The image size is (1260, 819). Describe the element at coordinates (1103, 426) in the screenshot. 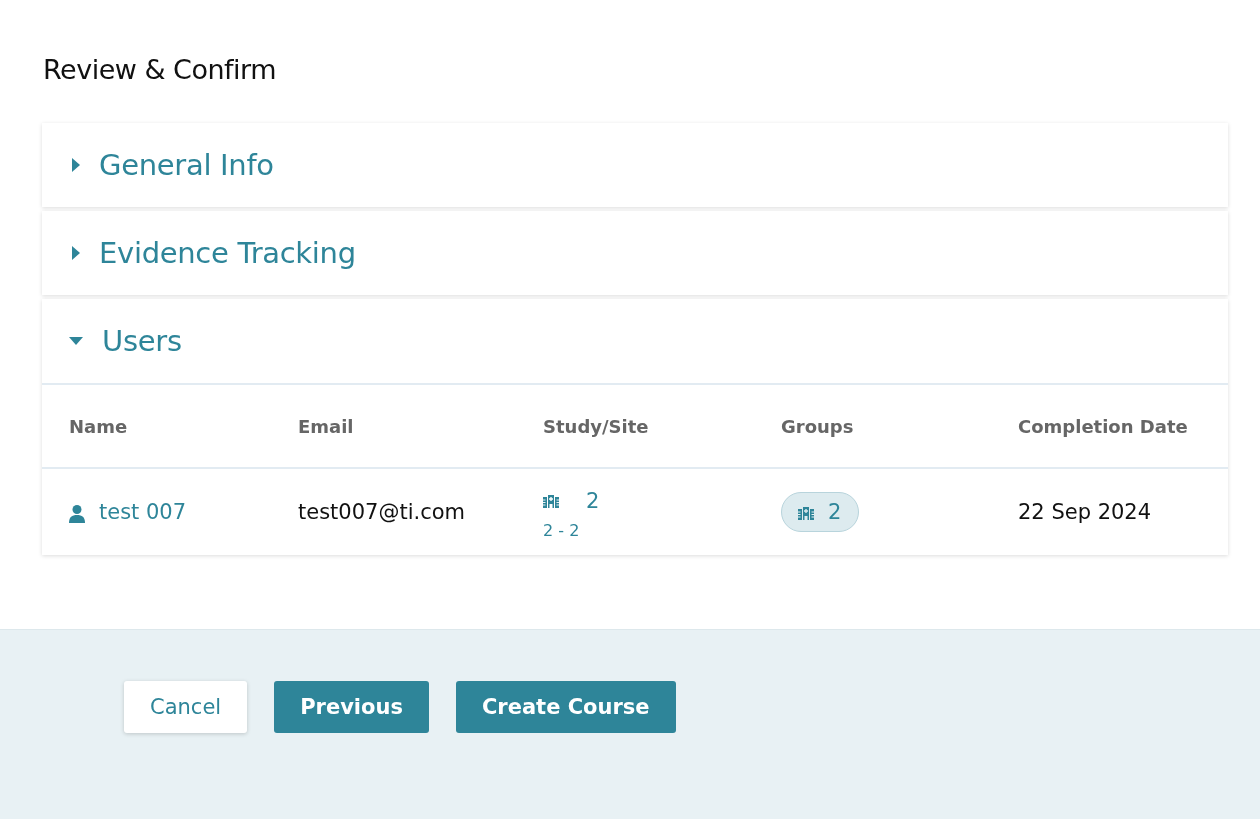

I see `column-header: Completion Date` at that location.